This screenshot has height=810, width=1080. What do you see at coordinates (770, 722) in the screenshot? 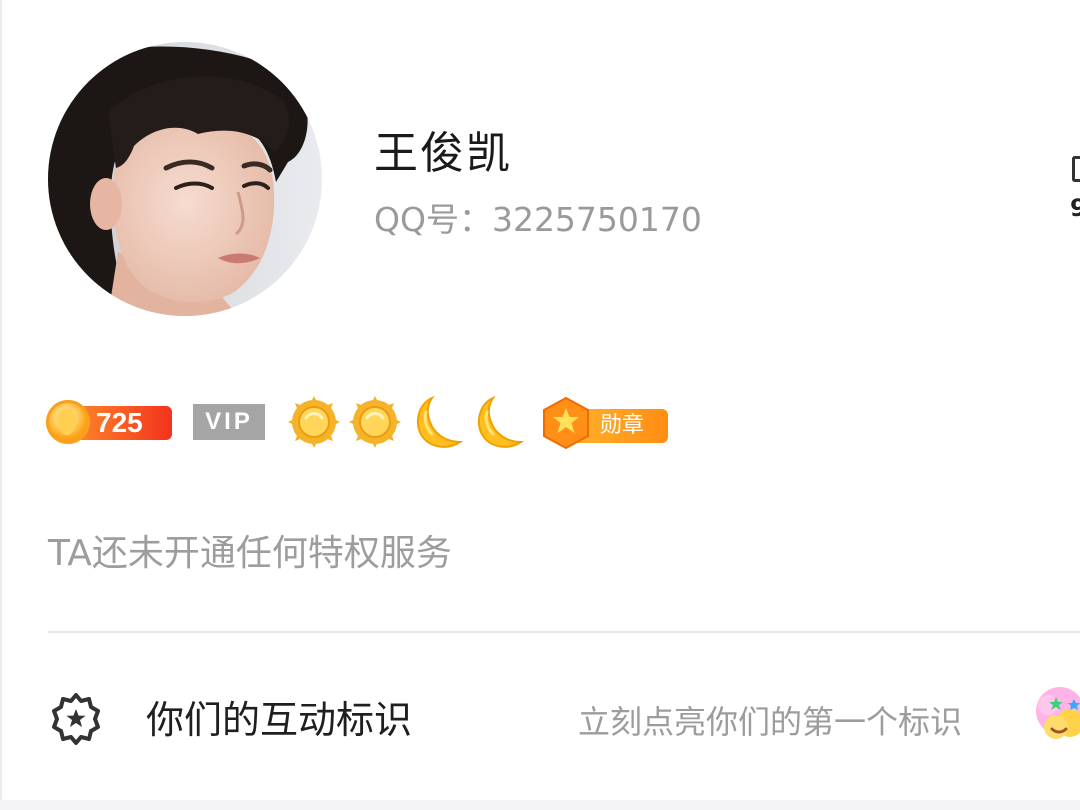
I see `interaction-hint: 立刻点亮你们的第一个标识` at bounding box center [770, 722].